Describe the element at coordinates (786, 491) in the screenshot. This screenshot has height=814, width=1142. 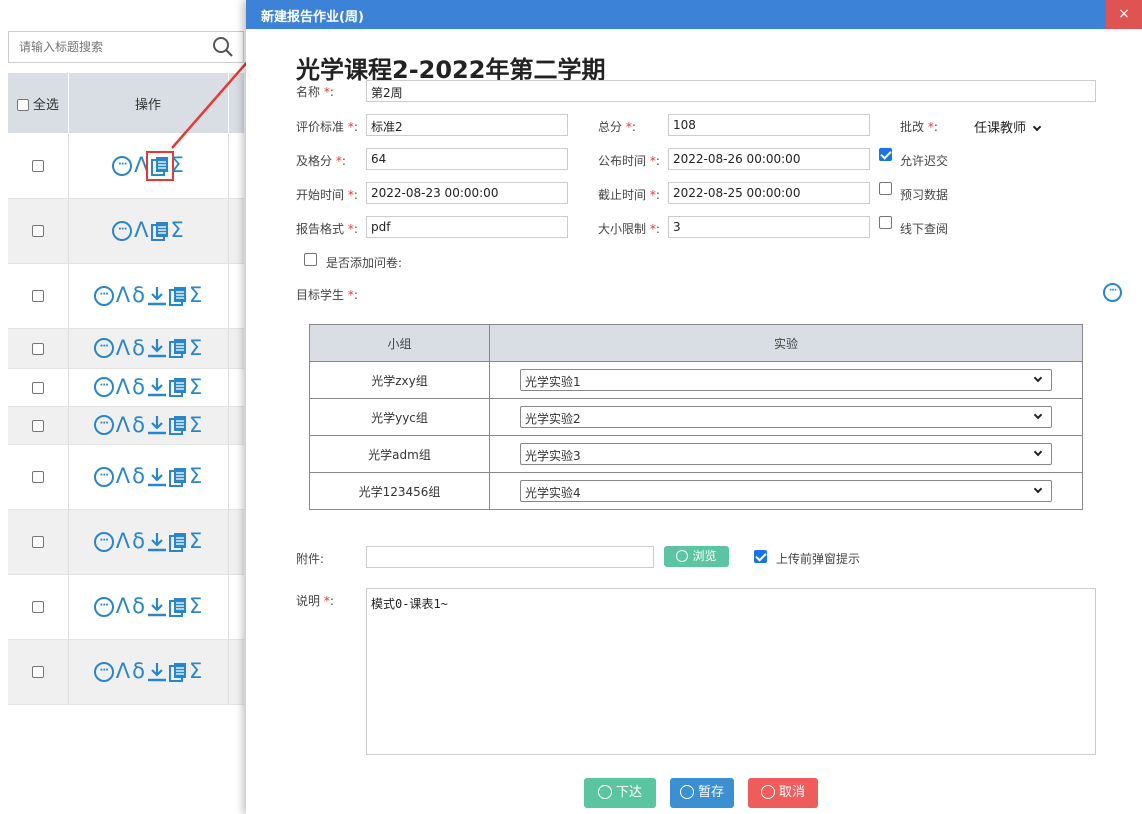
I see `experiment-select: 光学实验4` at that location.